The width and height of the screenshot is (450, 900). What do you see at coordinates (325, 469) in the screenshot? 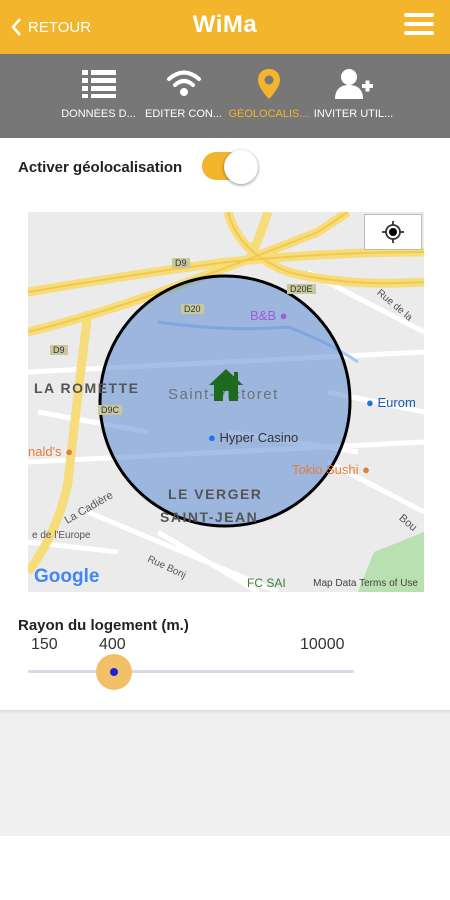
I see `map-poi-label: Tokio Sushi` at bounding box center [325, 469].